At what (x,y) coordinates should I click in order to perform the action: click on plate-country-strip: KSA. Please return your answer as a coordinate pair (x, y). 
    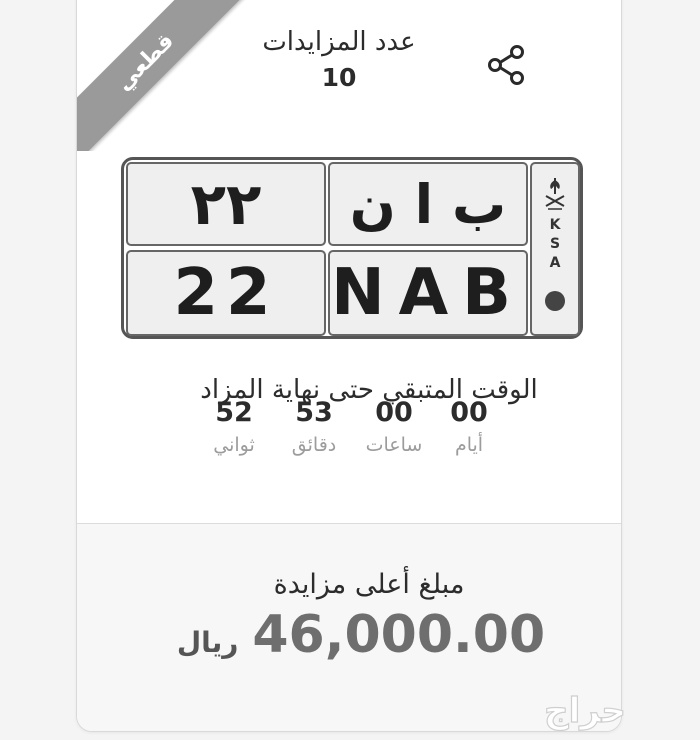
    Looking at the image, I should click on (555, 249).